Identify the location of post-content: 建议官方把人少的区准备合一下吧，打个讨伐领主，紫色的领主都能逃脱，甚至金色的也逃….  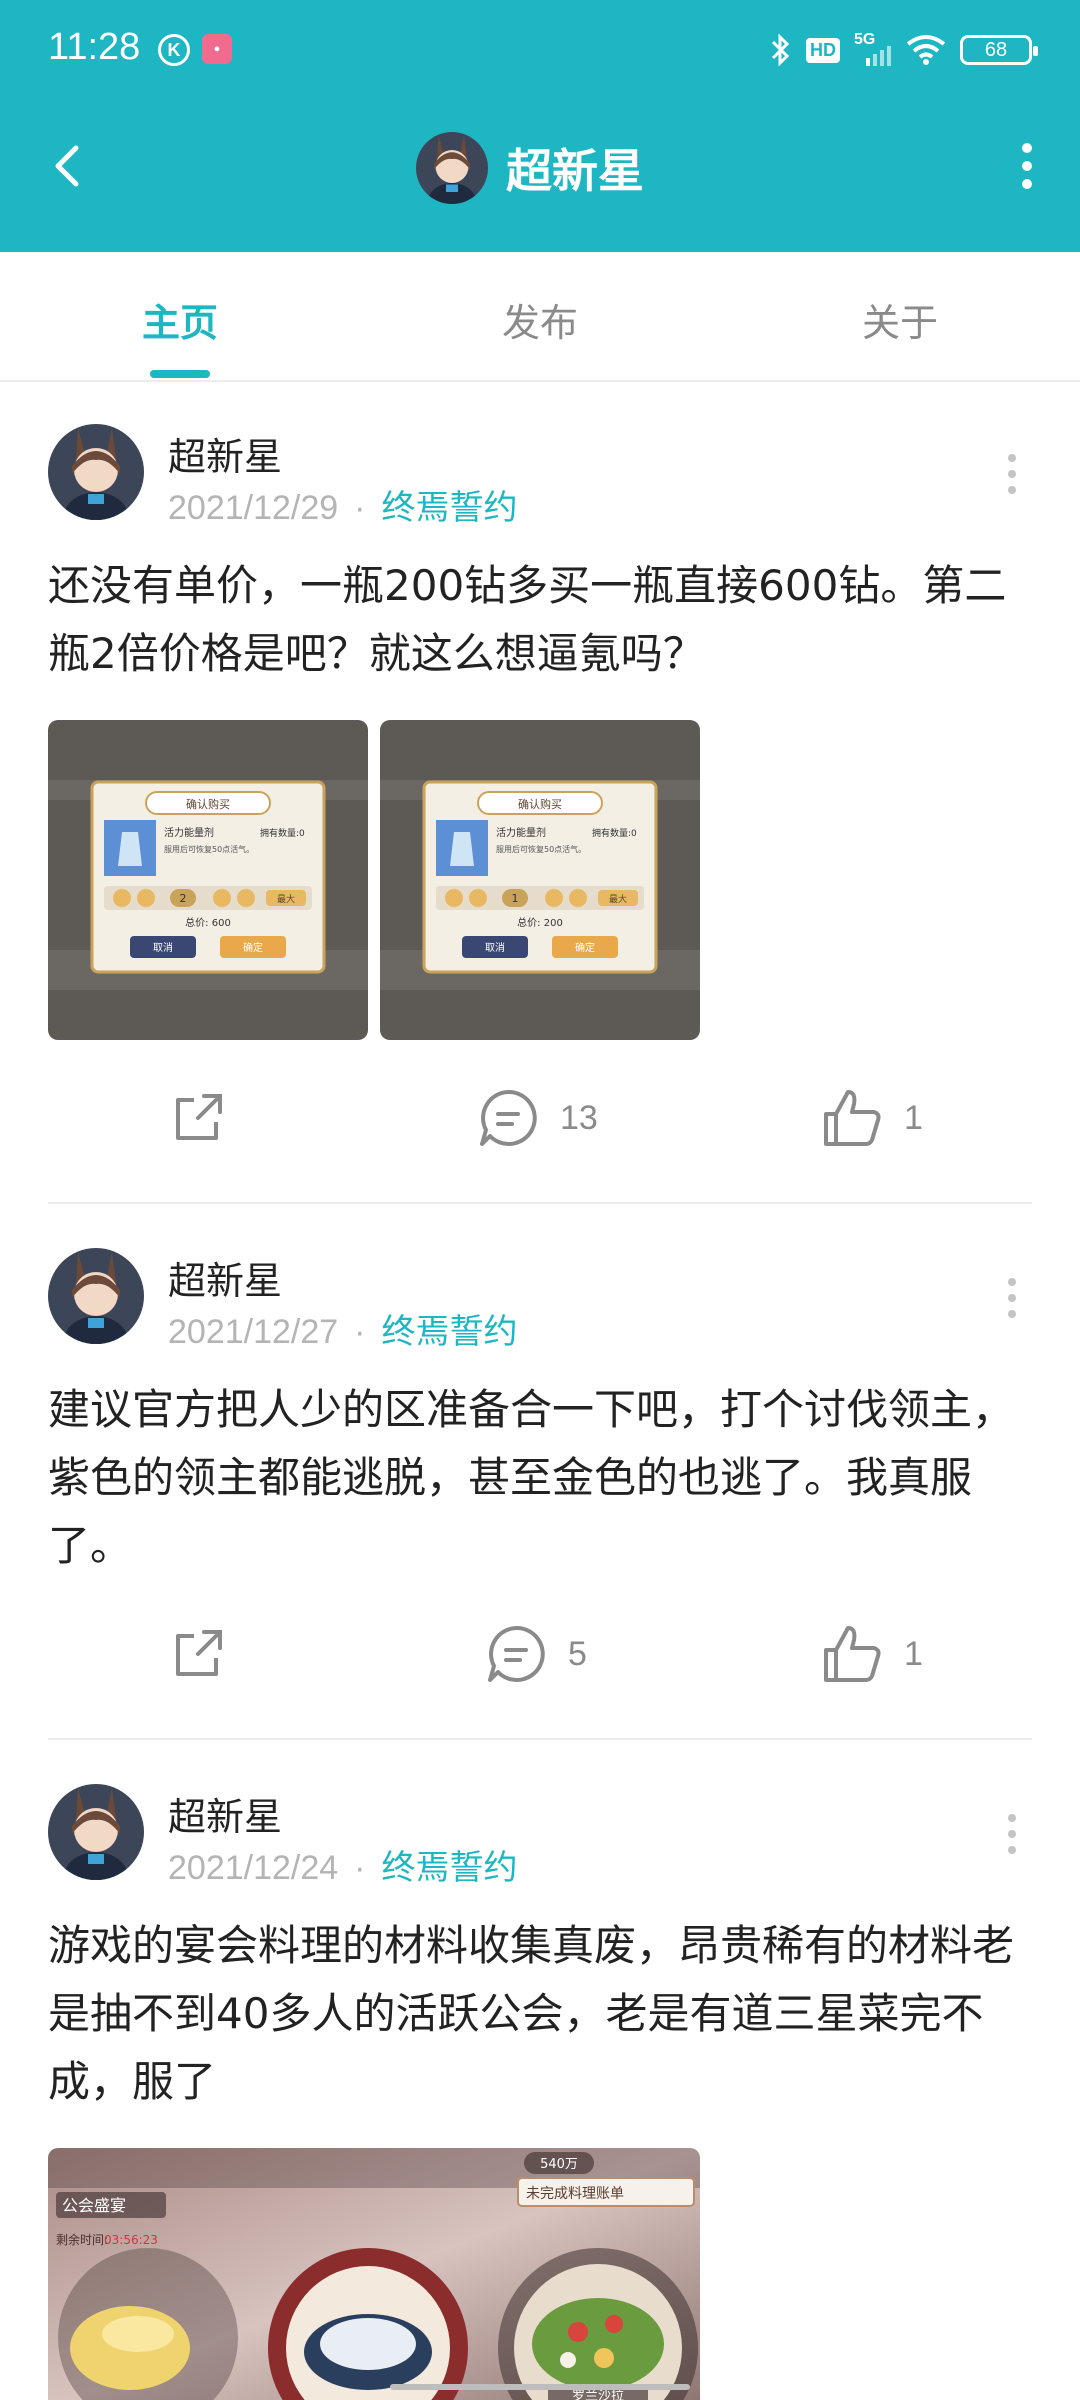
(531, 1477).